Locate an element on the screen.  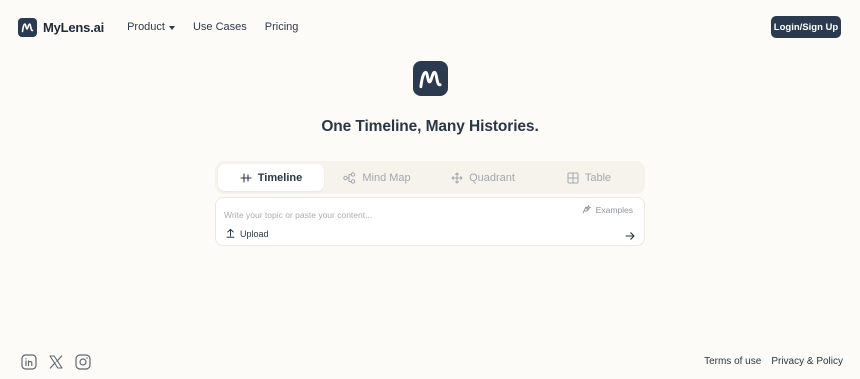
nav-item-product-label: Product is located at coordinates (146, 27).